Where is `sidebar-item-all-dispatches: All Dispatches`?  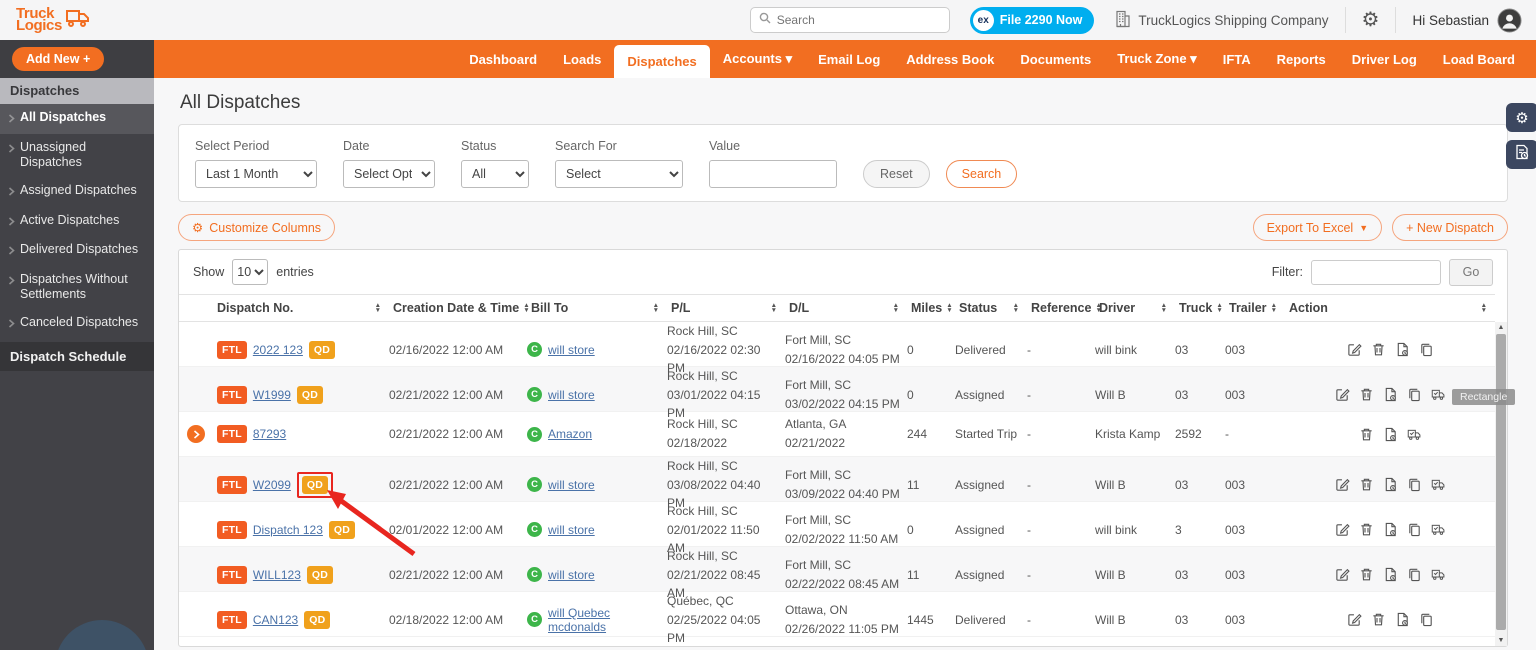
sidebar-item-all-dispatches: All Dispatches is located at coordinates (77, 119).